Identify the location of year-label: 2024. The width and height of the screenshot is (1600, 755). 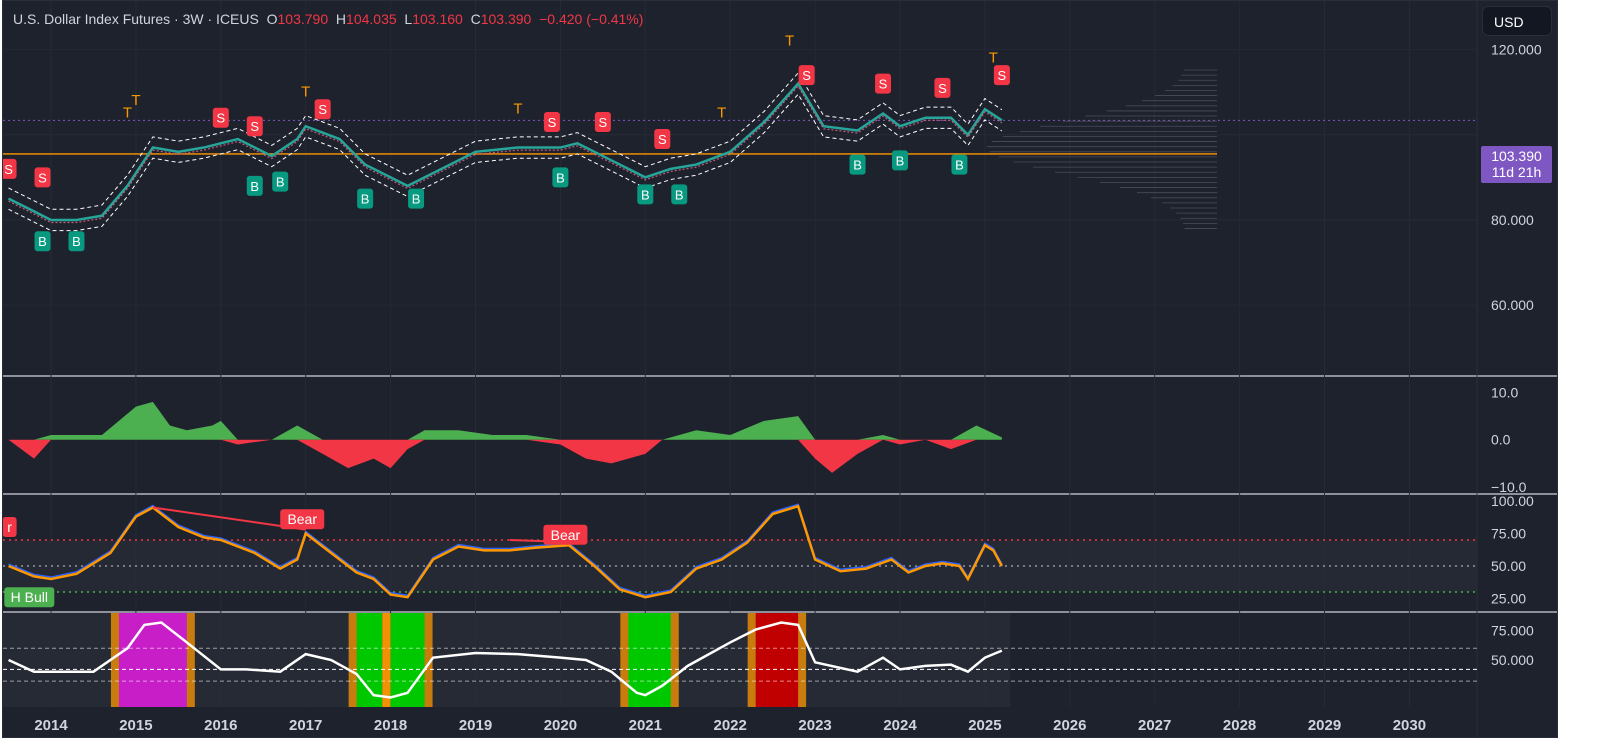
(900, 725).